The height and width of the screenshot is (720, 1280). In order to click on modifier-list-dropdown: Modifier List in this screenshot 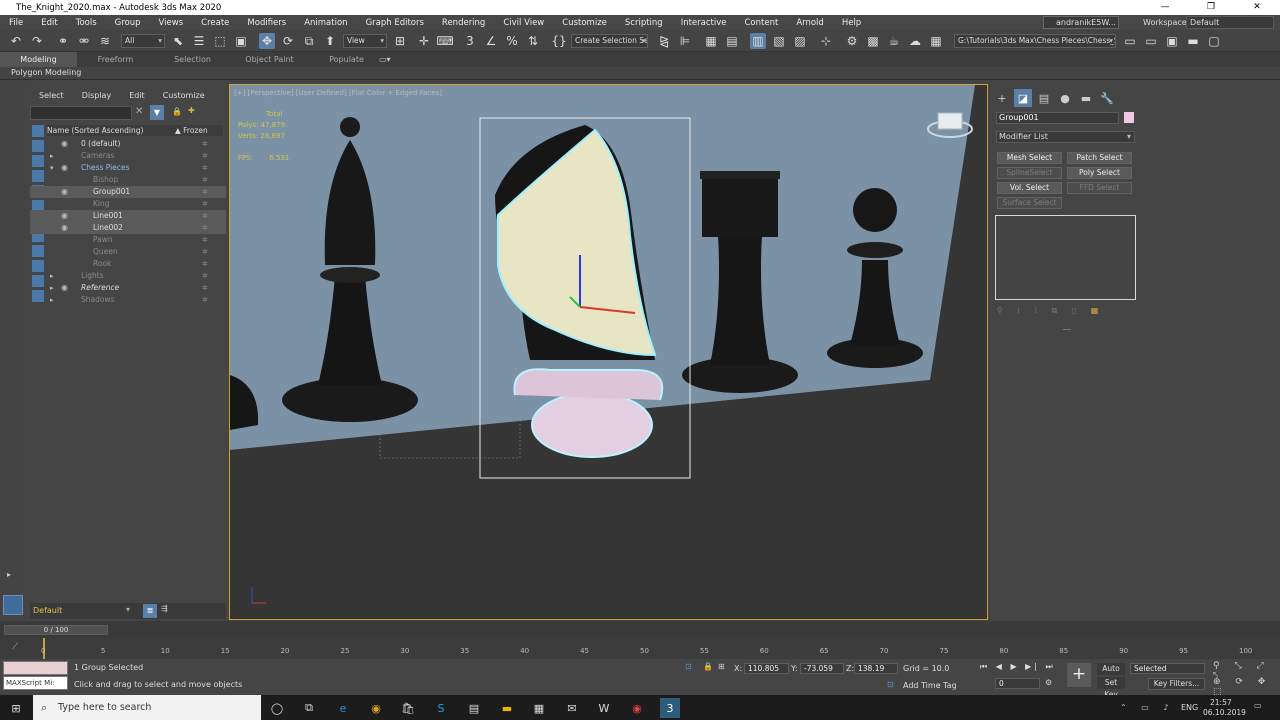, I will do `click(1065, 137)`.